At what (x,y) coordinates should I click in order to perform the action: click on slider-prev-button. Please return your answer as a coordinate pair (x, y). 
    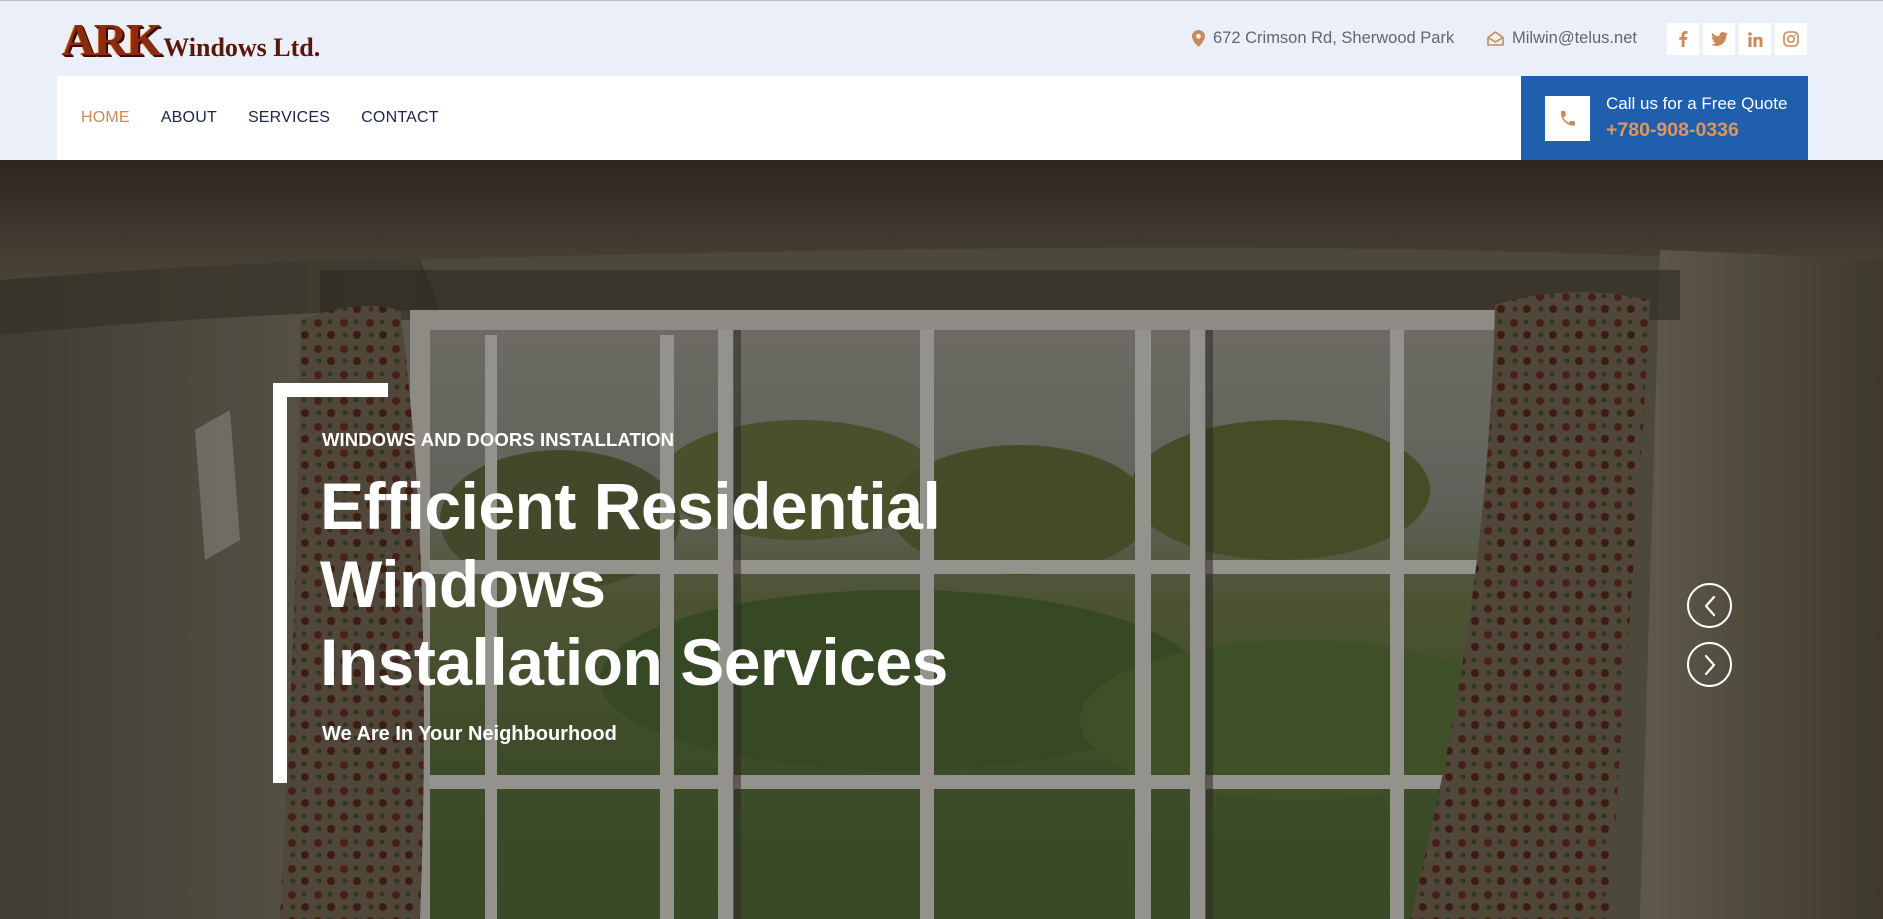
    Looking at the image, I should click on (1709, 605).